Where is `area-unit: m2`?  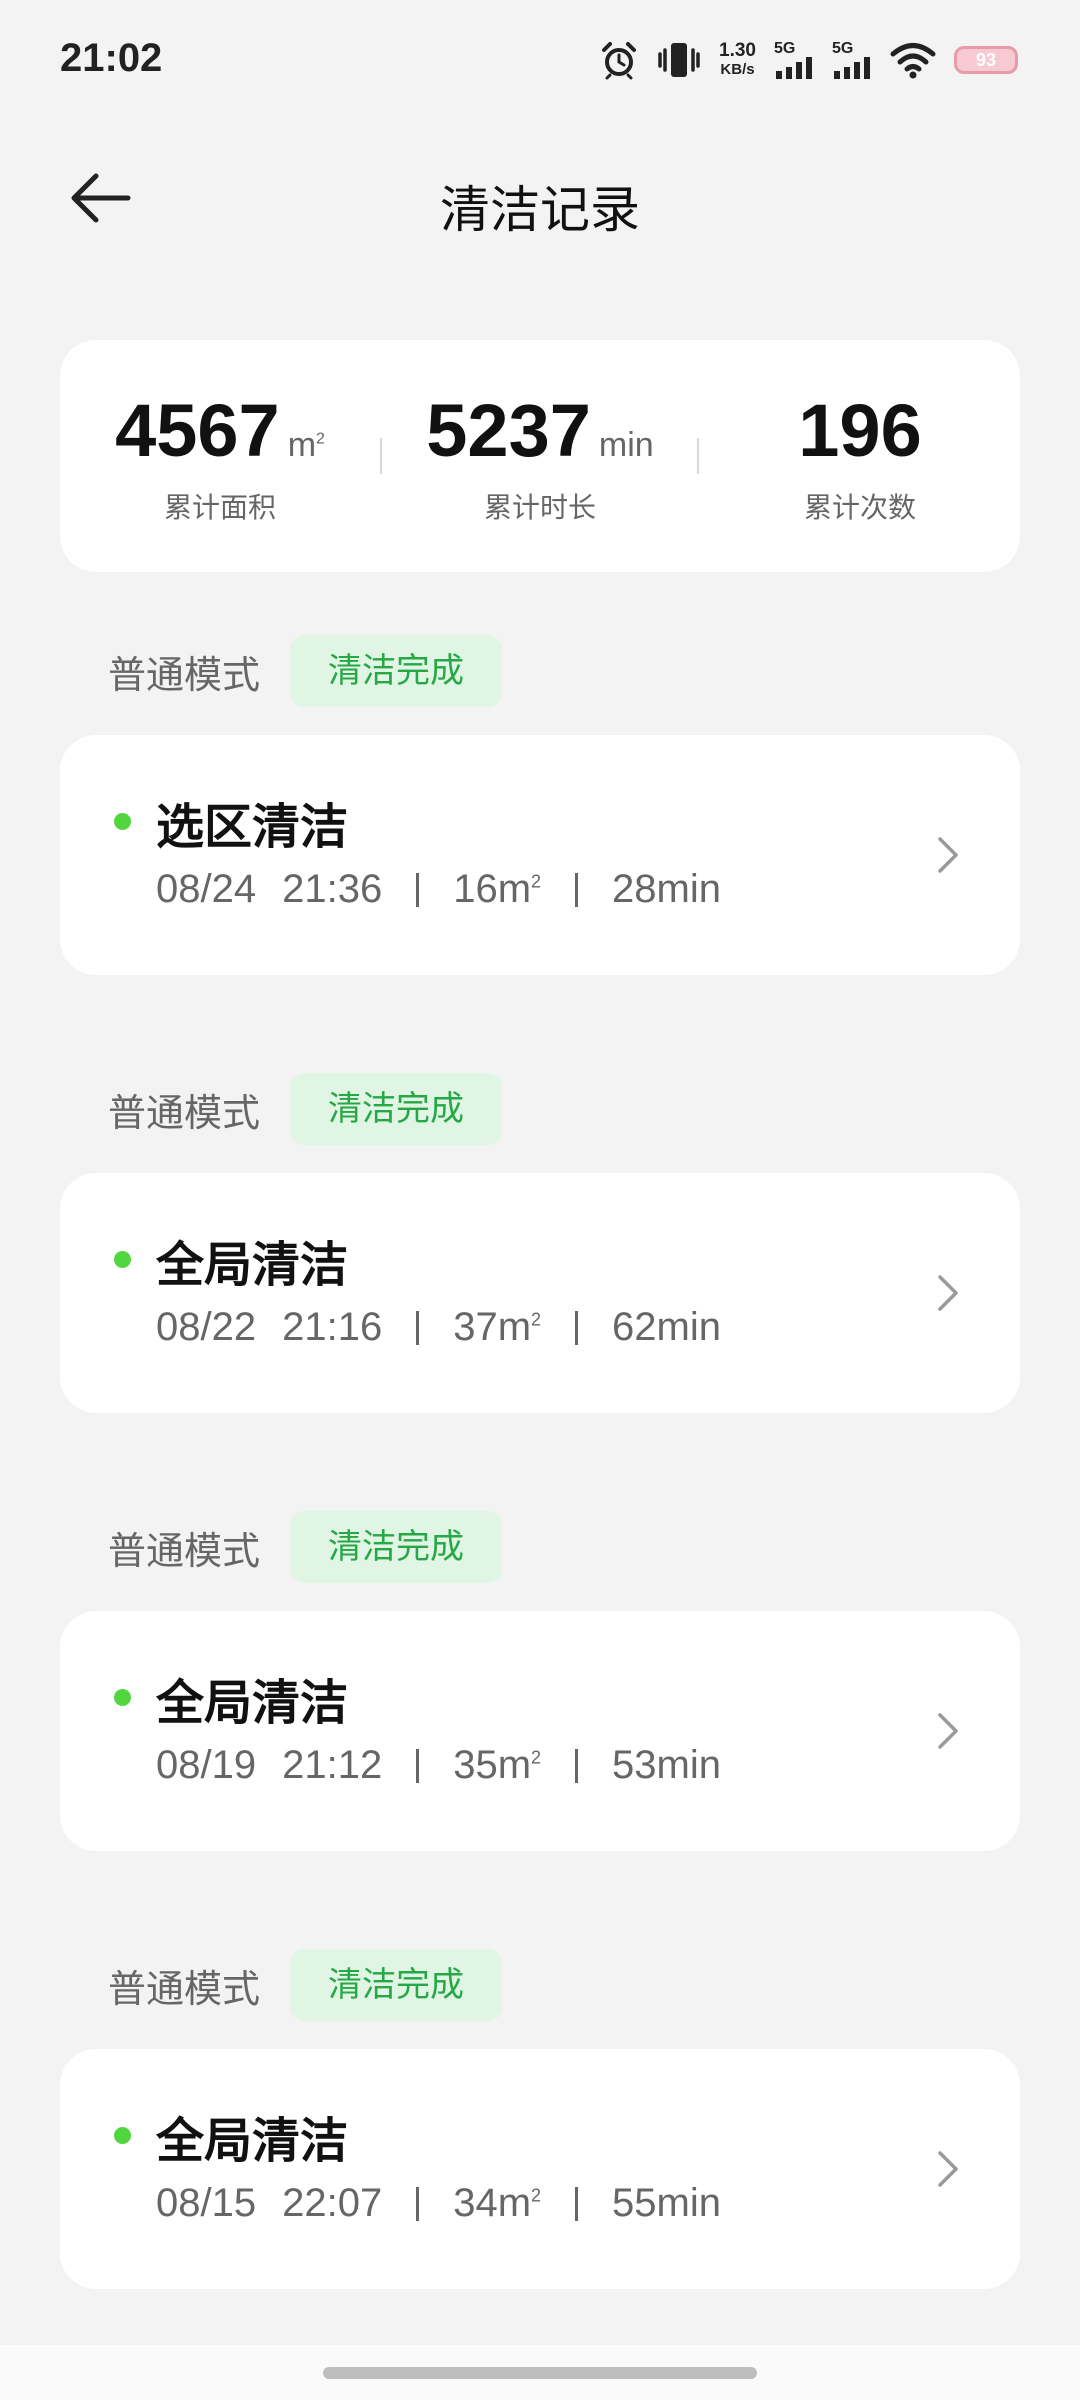 area-unit: m2 is located at coordinates (306, 445).